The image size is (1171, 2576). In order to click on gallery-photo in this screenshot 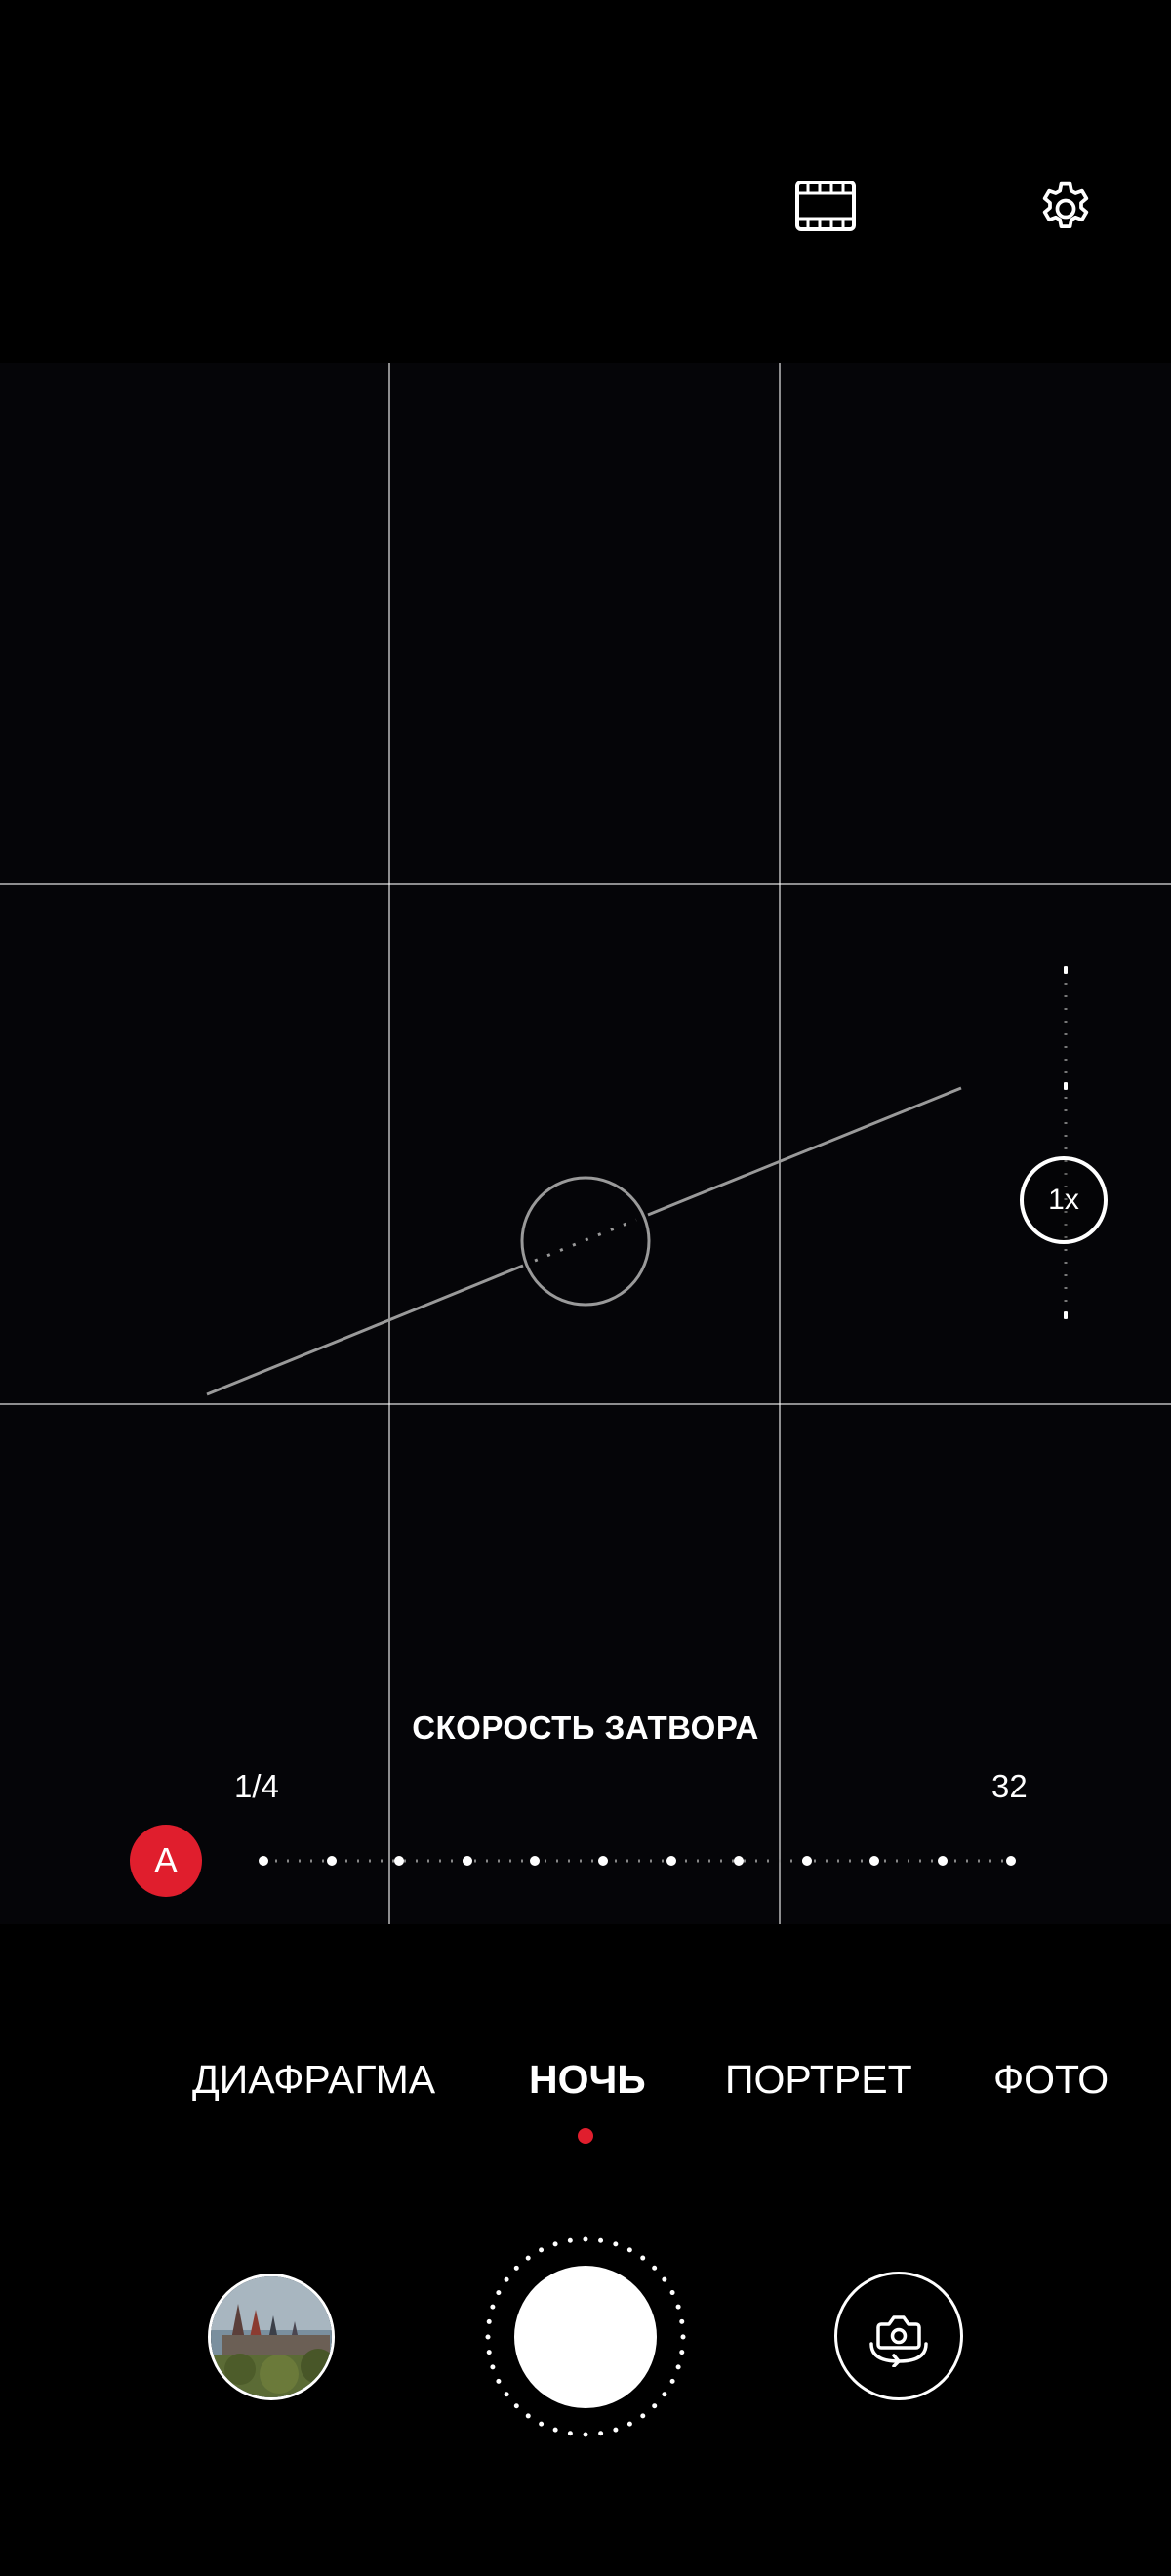, I will do `click(271, 2336)`.